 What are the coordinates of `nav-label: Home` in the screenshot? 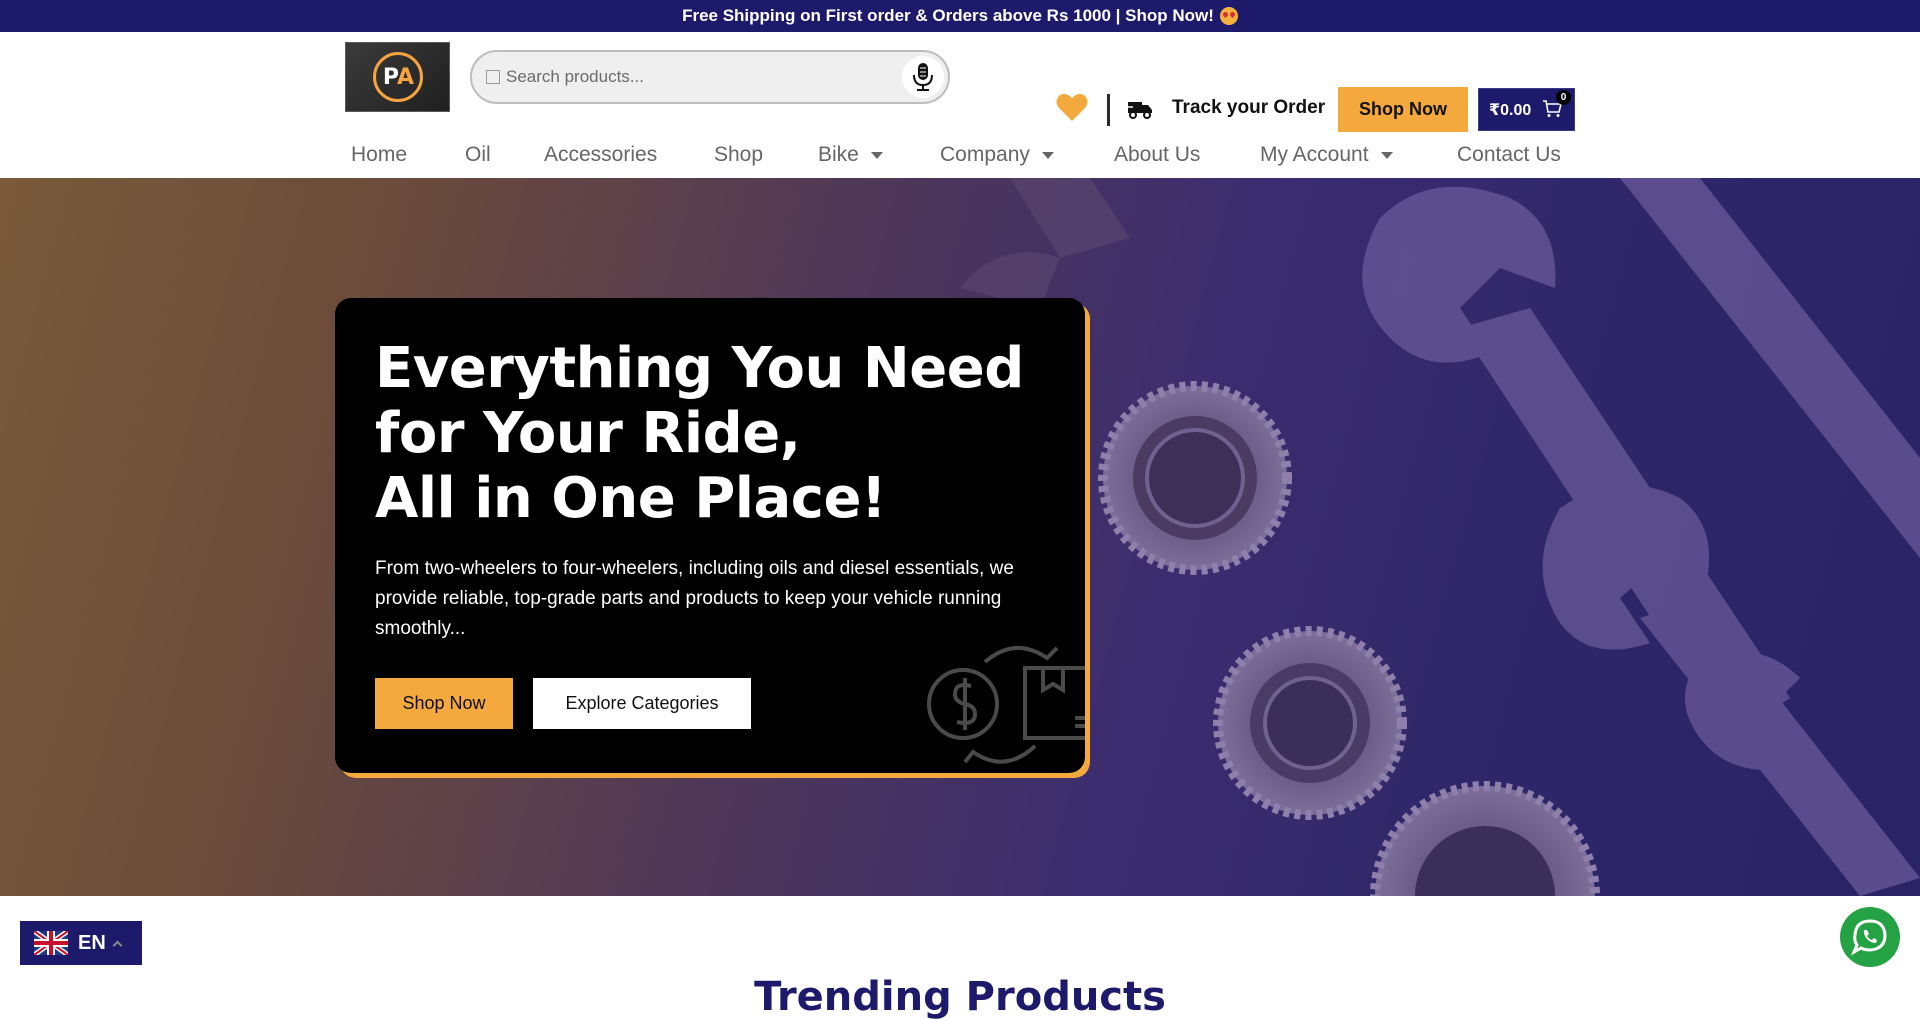 It's located at (379, 154).